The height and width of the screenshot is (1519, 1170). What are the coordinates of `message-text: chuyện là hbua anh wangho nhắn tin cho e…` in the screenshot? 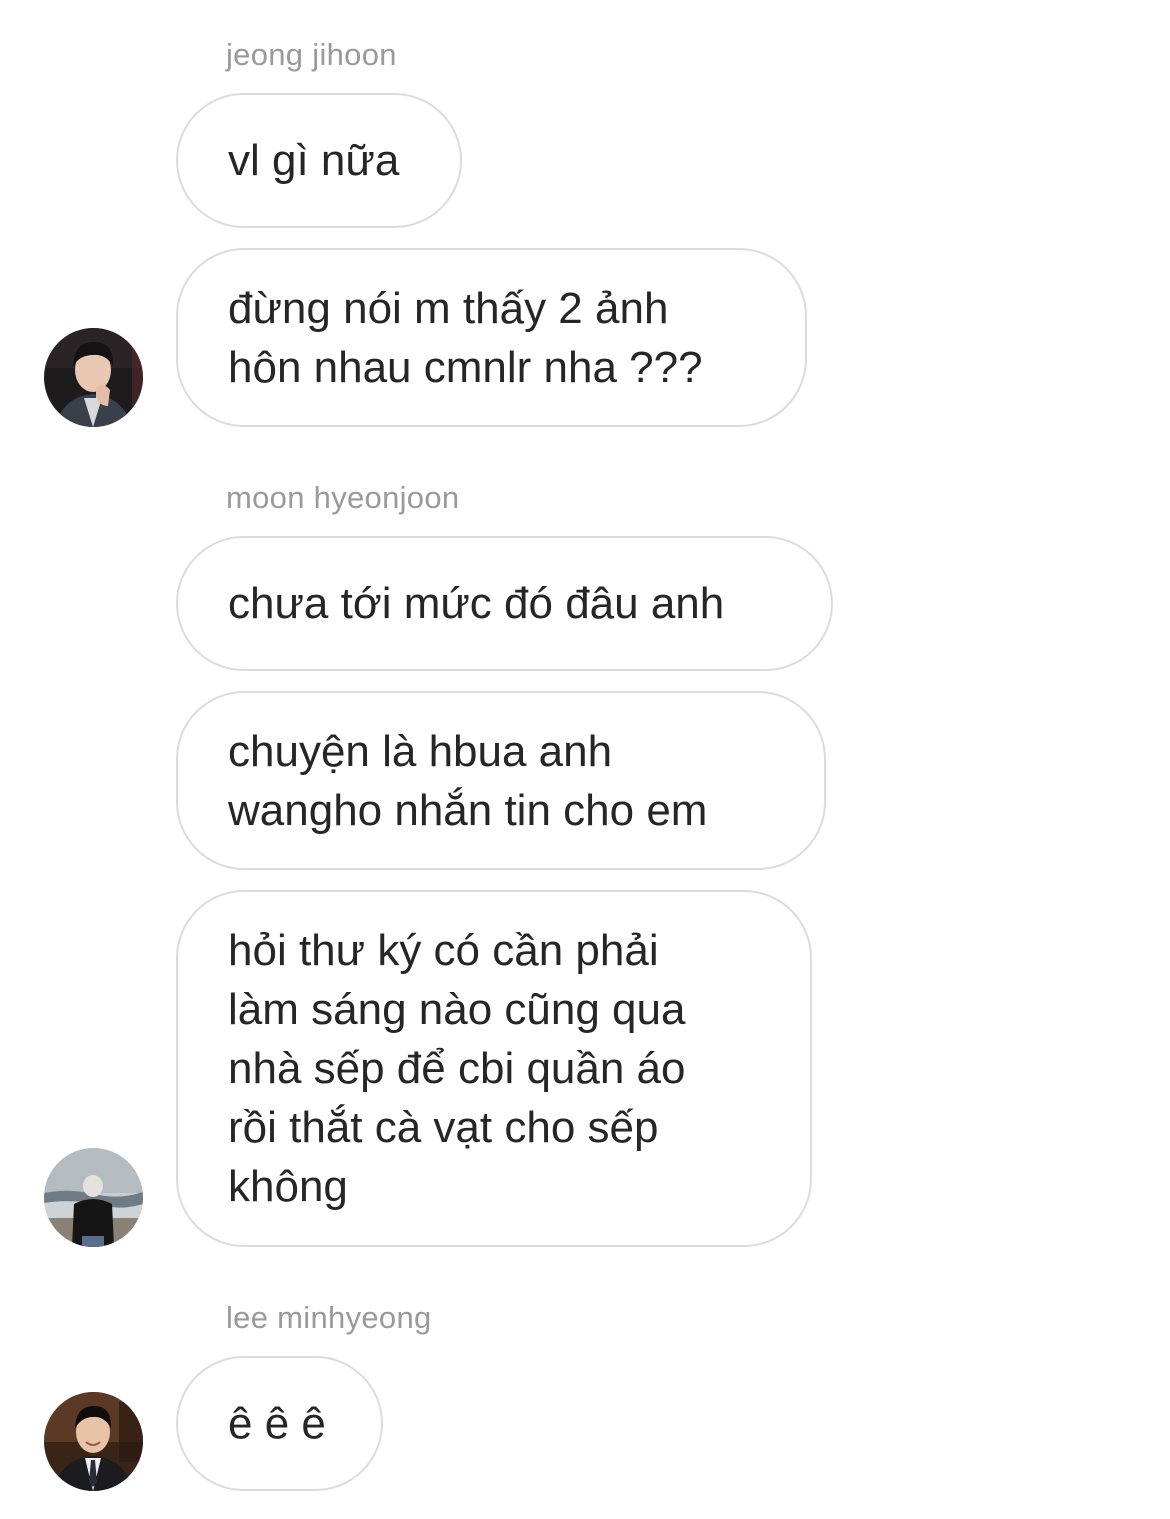 It's located at (468, 780).